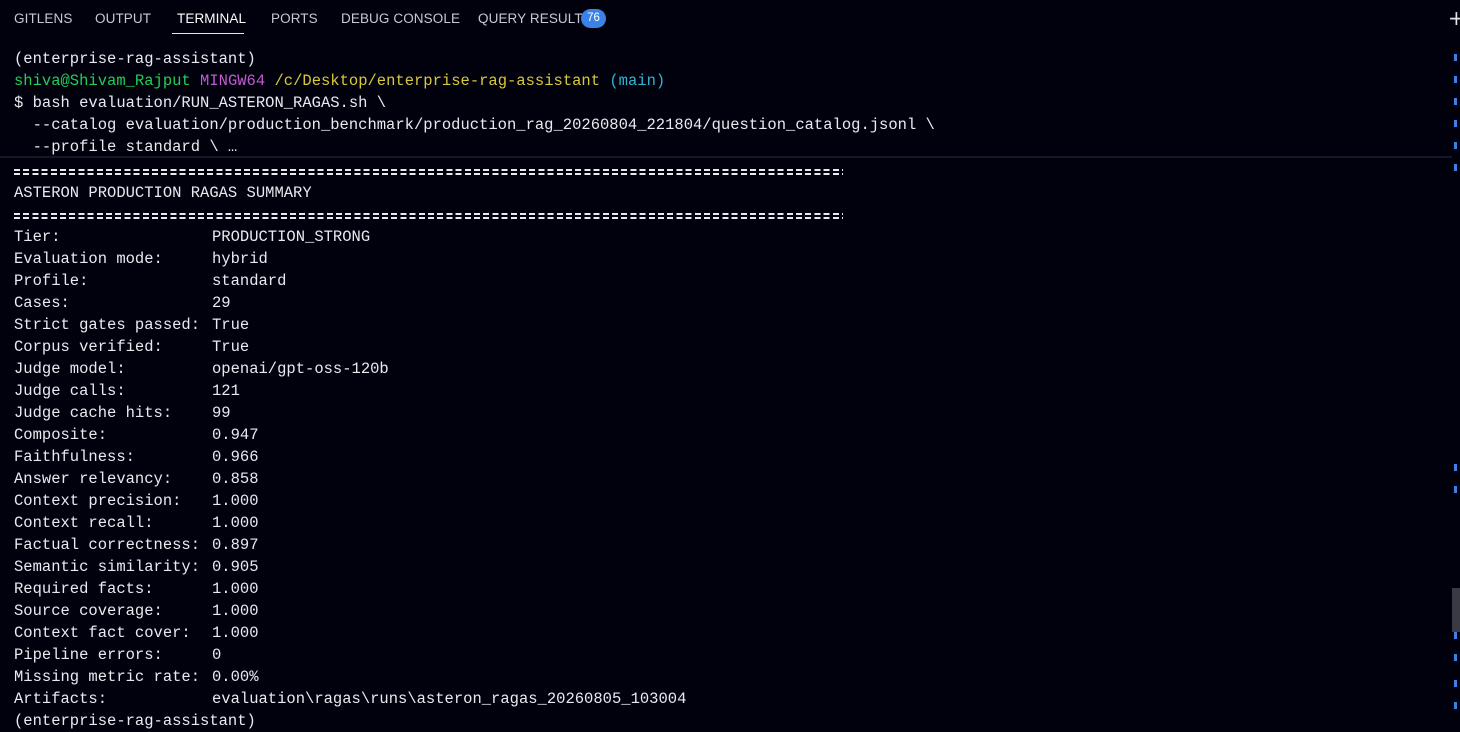 Image resolution: width=1460 pixels, height=732 pixels. Describe the element at coordinates (107, 545) in the screenshot. I see `summary-row-key: Factual correctness:` at that location.